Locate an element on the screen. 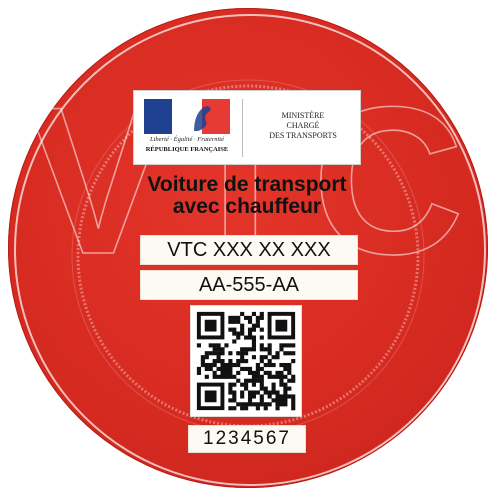  ministry-name: MINISTÈRE CHARGÉ DES TRANSPORTS is located at coordinates (303, 126).